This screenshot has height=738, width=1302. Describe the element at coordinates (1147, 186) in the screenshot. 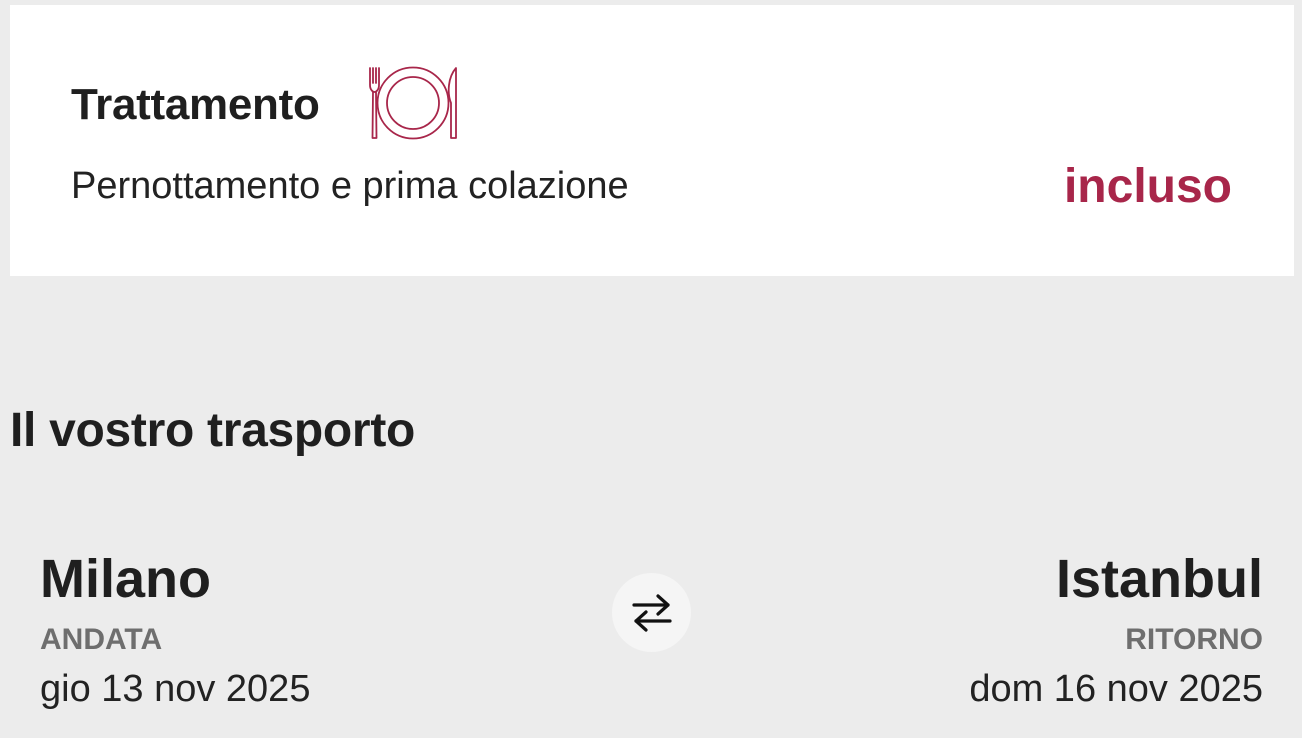

I see `included-badge: incluso` at that location.